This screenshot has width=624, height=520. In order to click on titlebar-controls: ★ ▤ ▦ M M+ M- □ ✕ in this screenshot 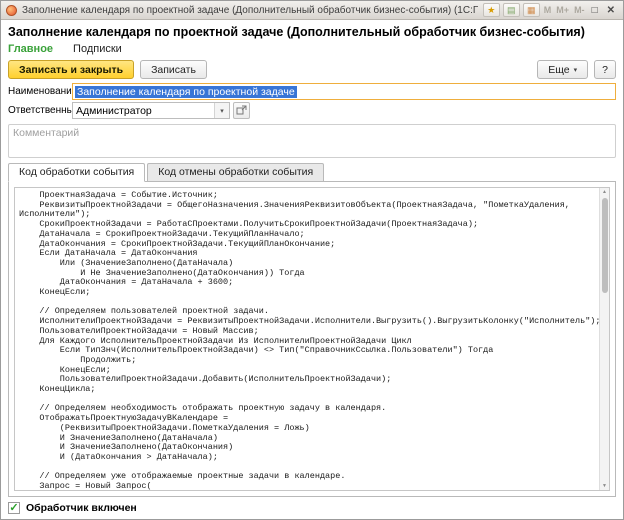, I will do `click(550, 10)`.